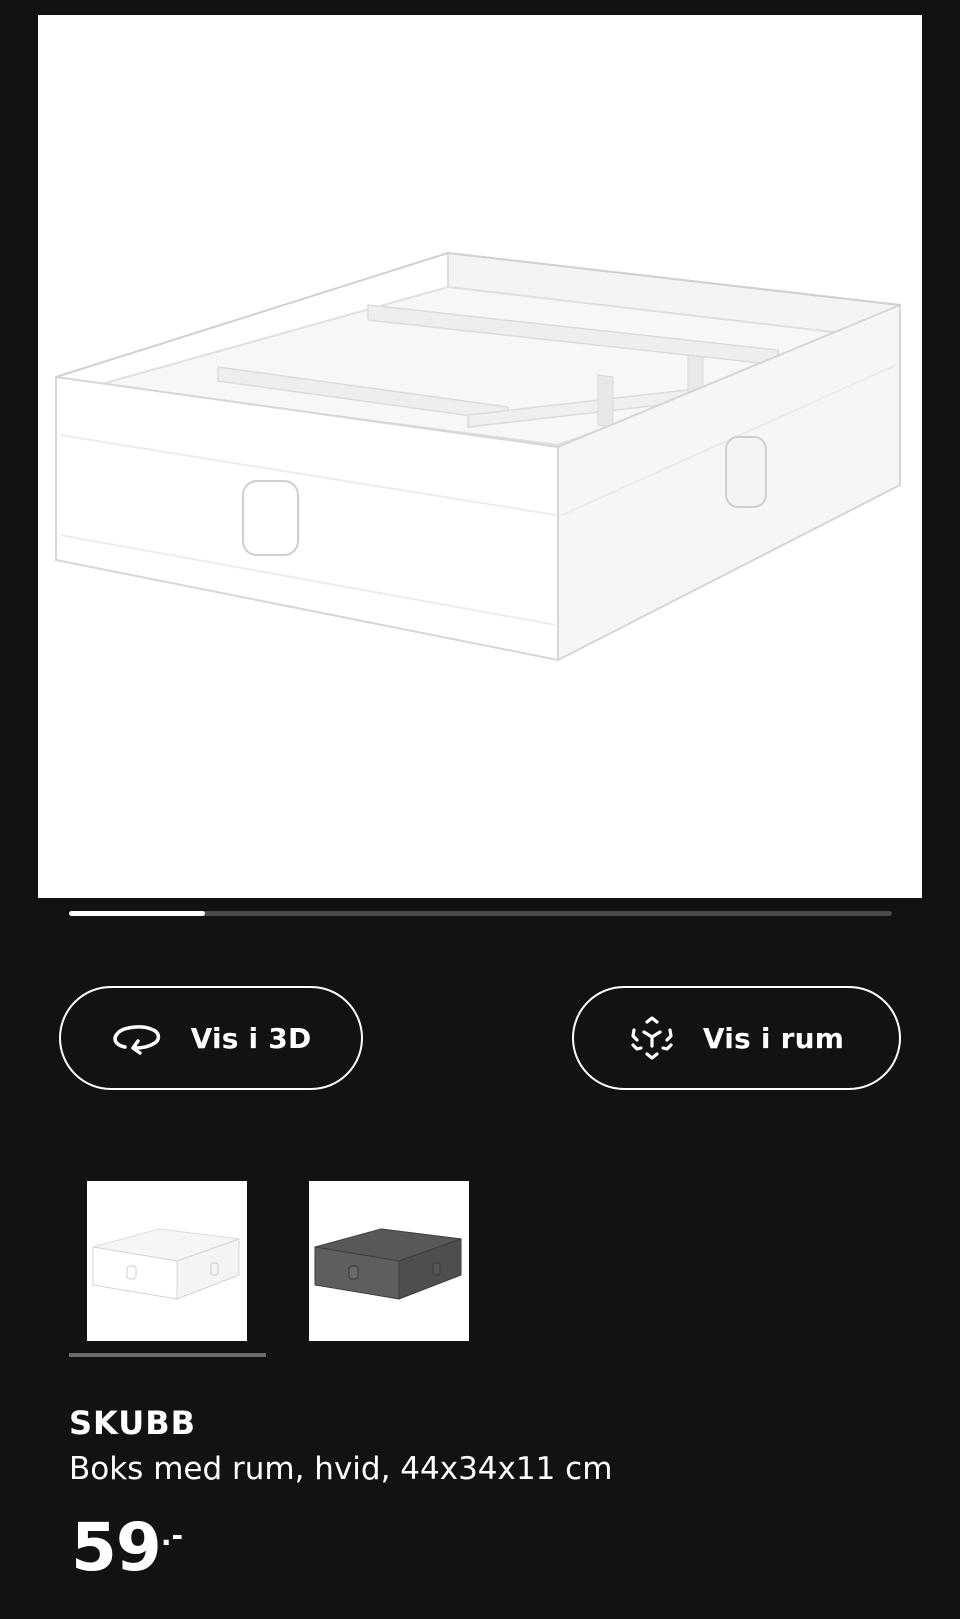 This screenshot has height=1619, width=960. I want to click on view-in-room-button: Vis i rum, so click(736, 1038).